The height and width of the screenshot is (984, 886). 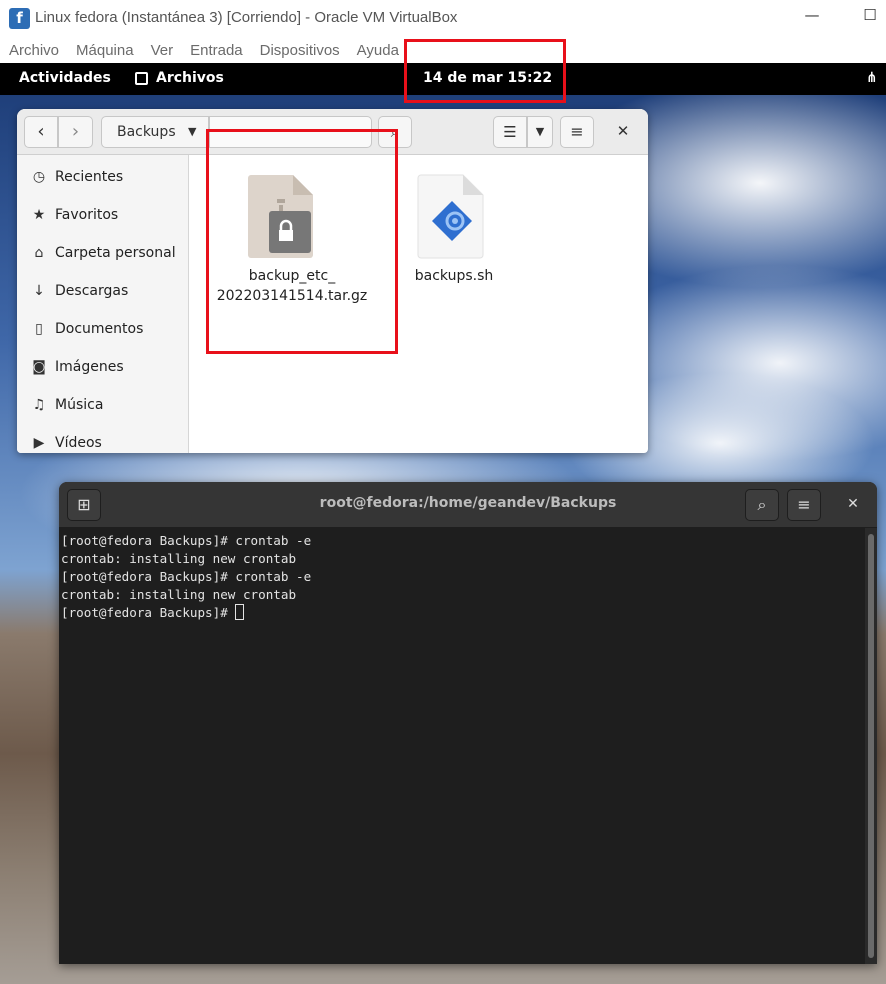 I want to click on file-name-line2: 202203141514.tar.gz, so click(x=292, y=296).